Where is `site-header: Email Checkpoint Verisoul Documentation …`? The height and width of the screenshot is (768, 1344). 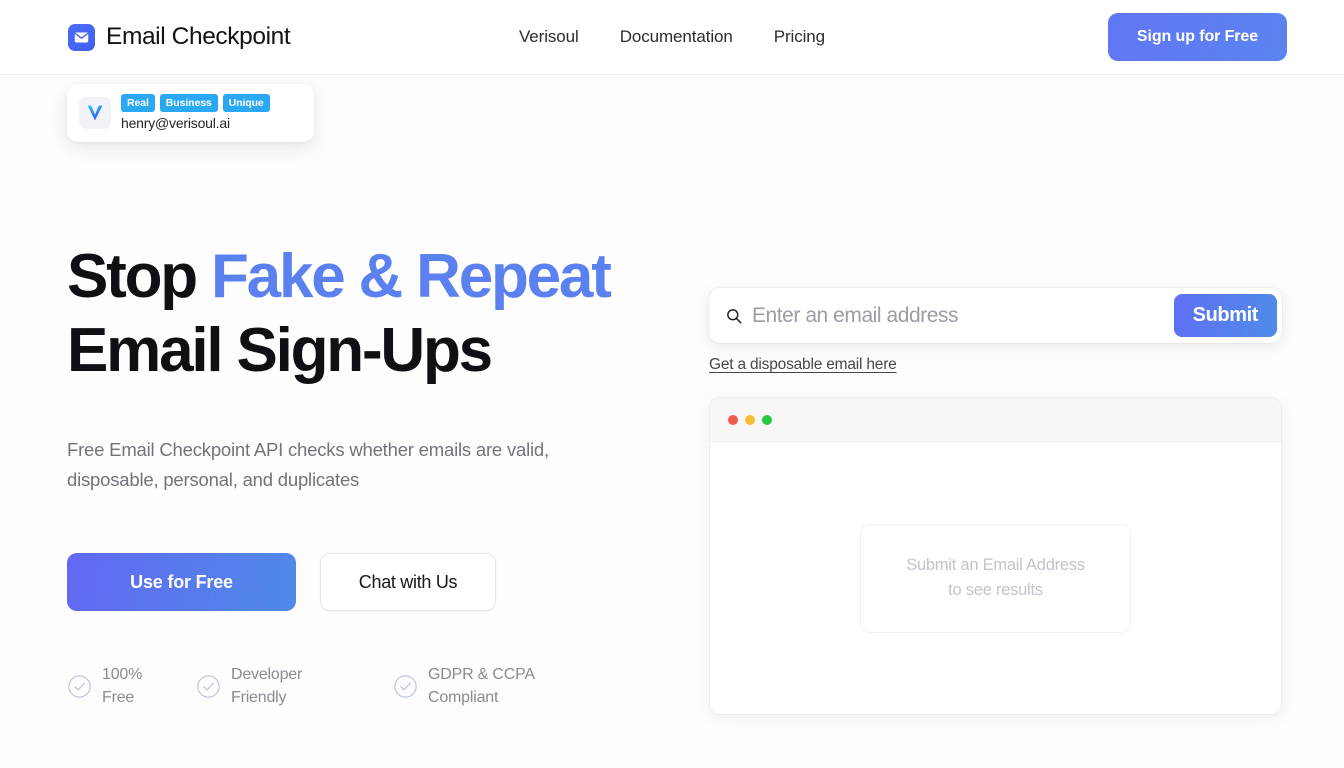 site-header: Email Checkpoint Verisoul Documentation … is located at coordinates (672, 37).